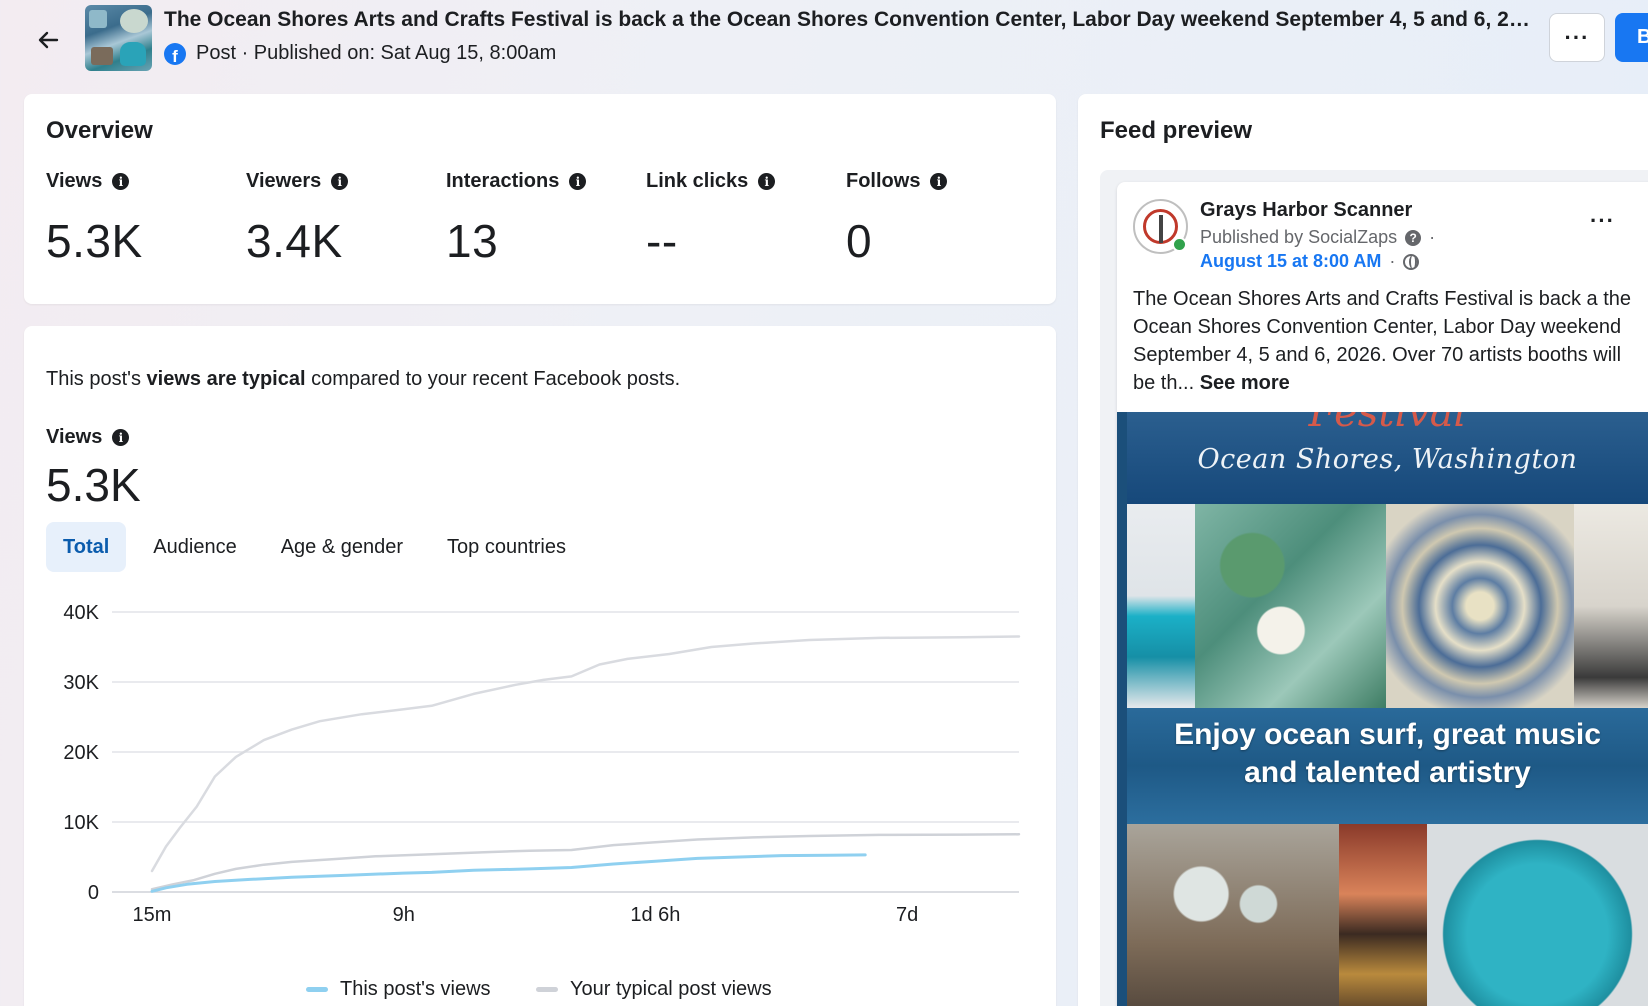 The width and height of the screenshot is (1648, 1006). What do you see at coordinates (655, 915) in the screenshot?
I see `x-tick-label: 1d 6h` at bounding box center [655, 915].